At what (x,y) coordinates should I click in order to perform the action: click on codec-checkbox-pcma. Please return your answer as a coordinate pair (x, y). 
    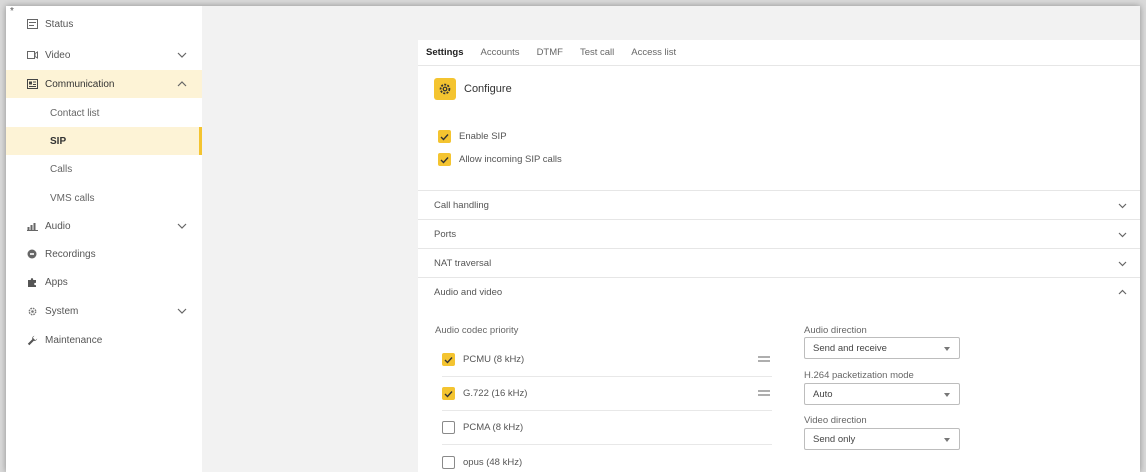
    Looking at the image, I should click on (448, 427).